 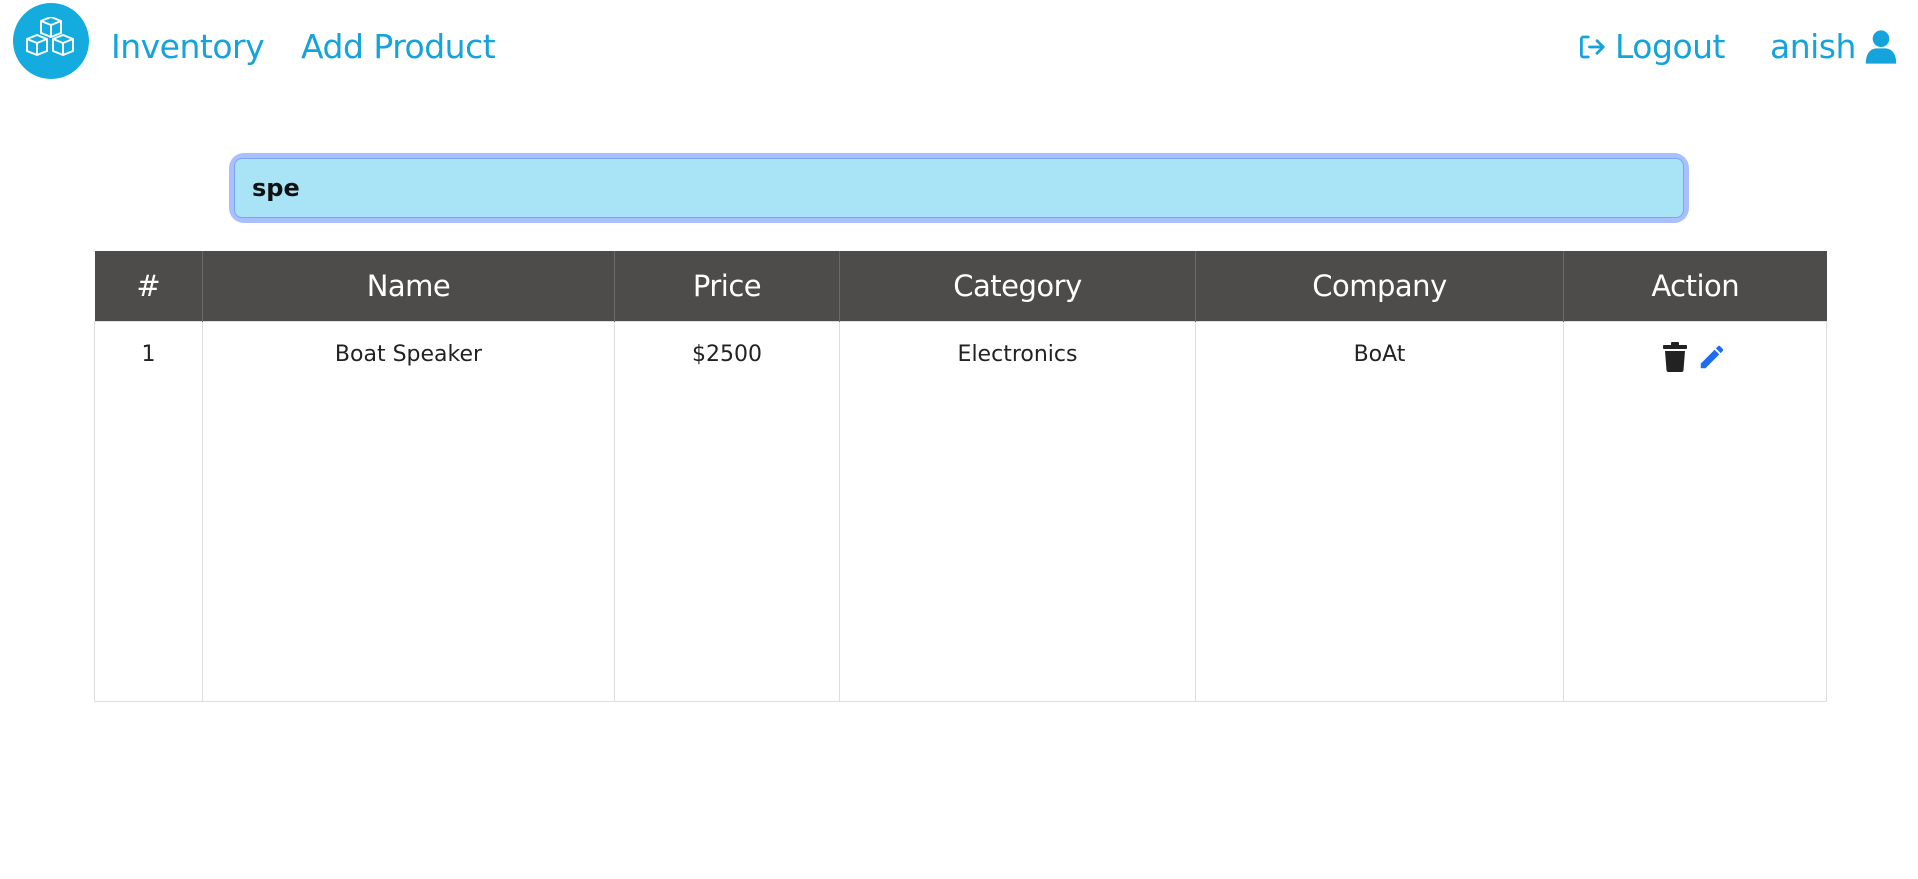 I want to click on search-focus-ring, so click(x=959, y=188).